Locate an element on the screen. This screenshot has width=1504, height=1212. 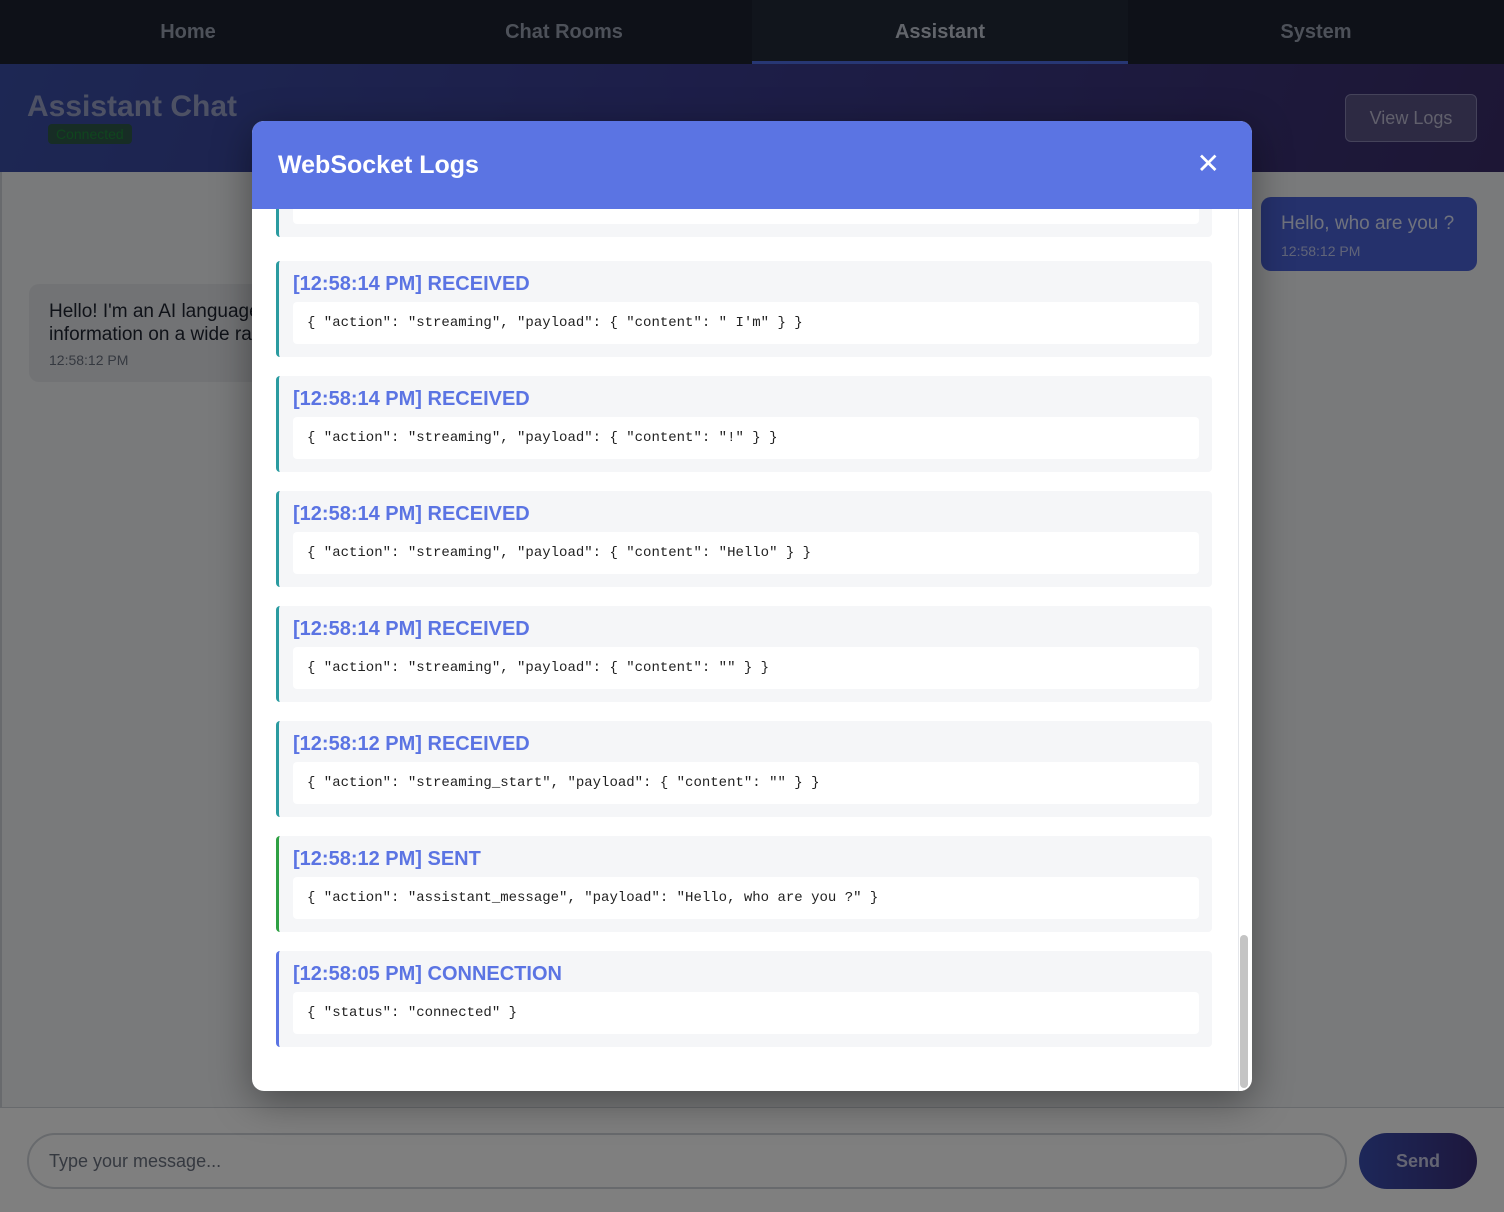
modal-header: WebSocket Logs ✕ is located at coordinates (752, 165).